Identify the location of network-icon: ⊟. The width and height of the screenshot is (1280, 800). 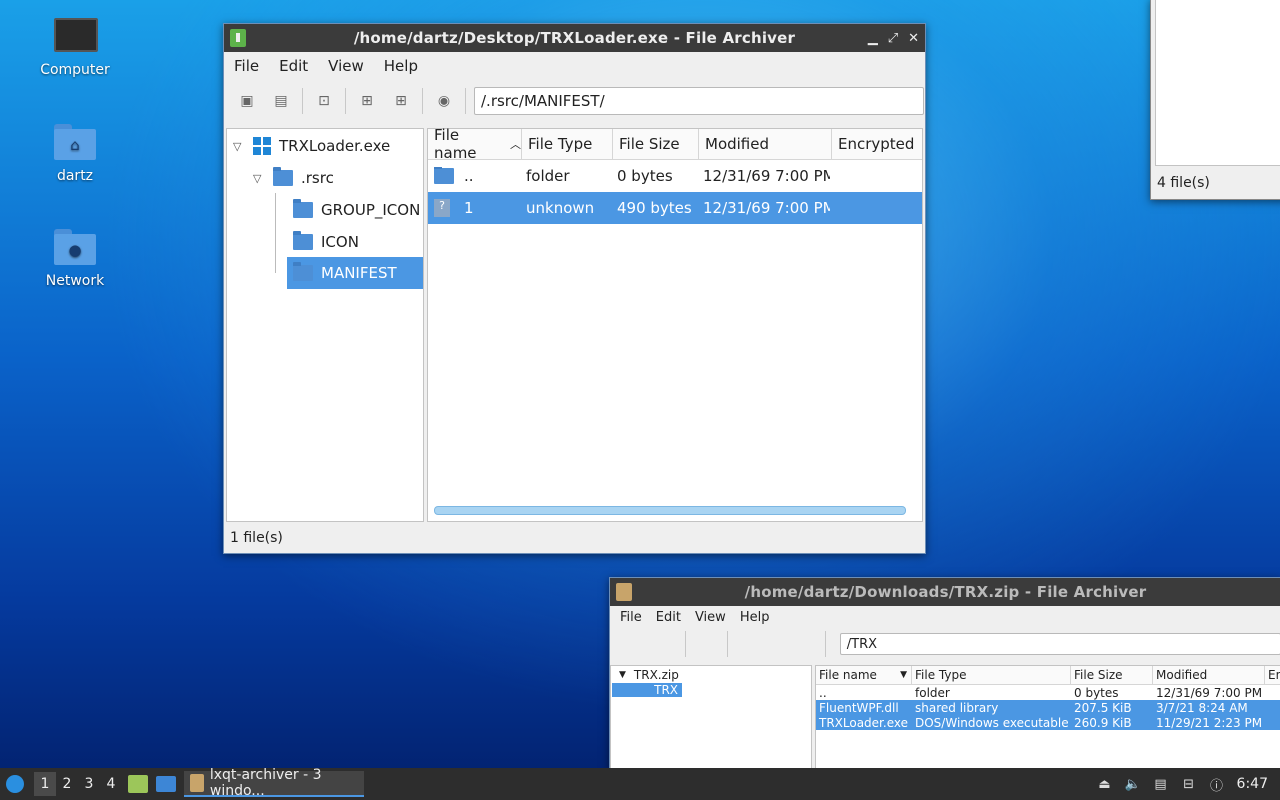
(1189, 784).